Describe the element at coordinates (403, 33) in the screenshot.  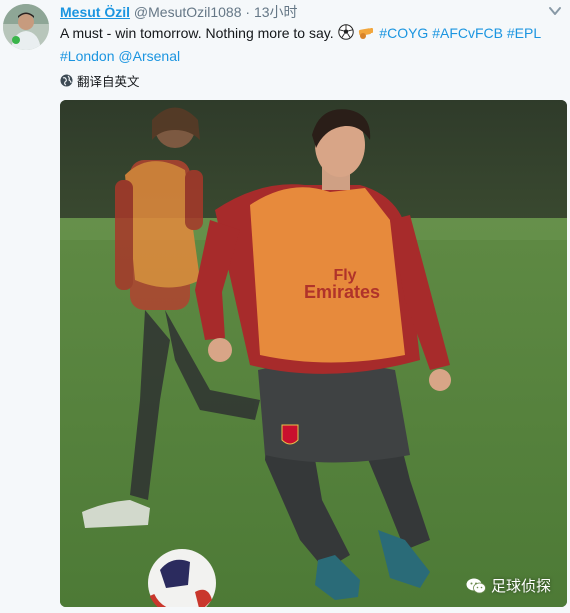
I see `hashtag-coyg: #COYG` at that location.